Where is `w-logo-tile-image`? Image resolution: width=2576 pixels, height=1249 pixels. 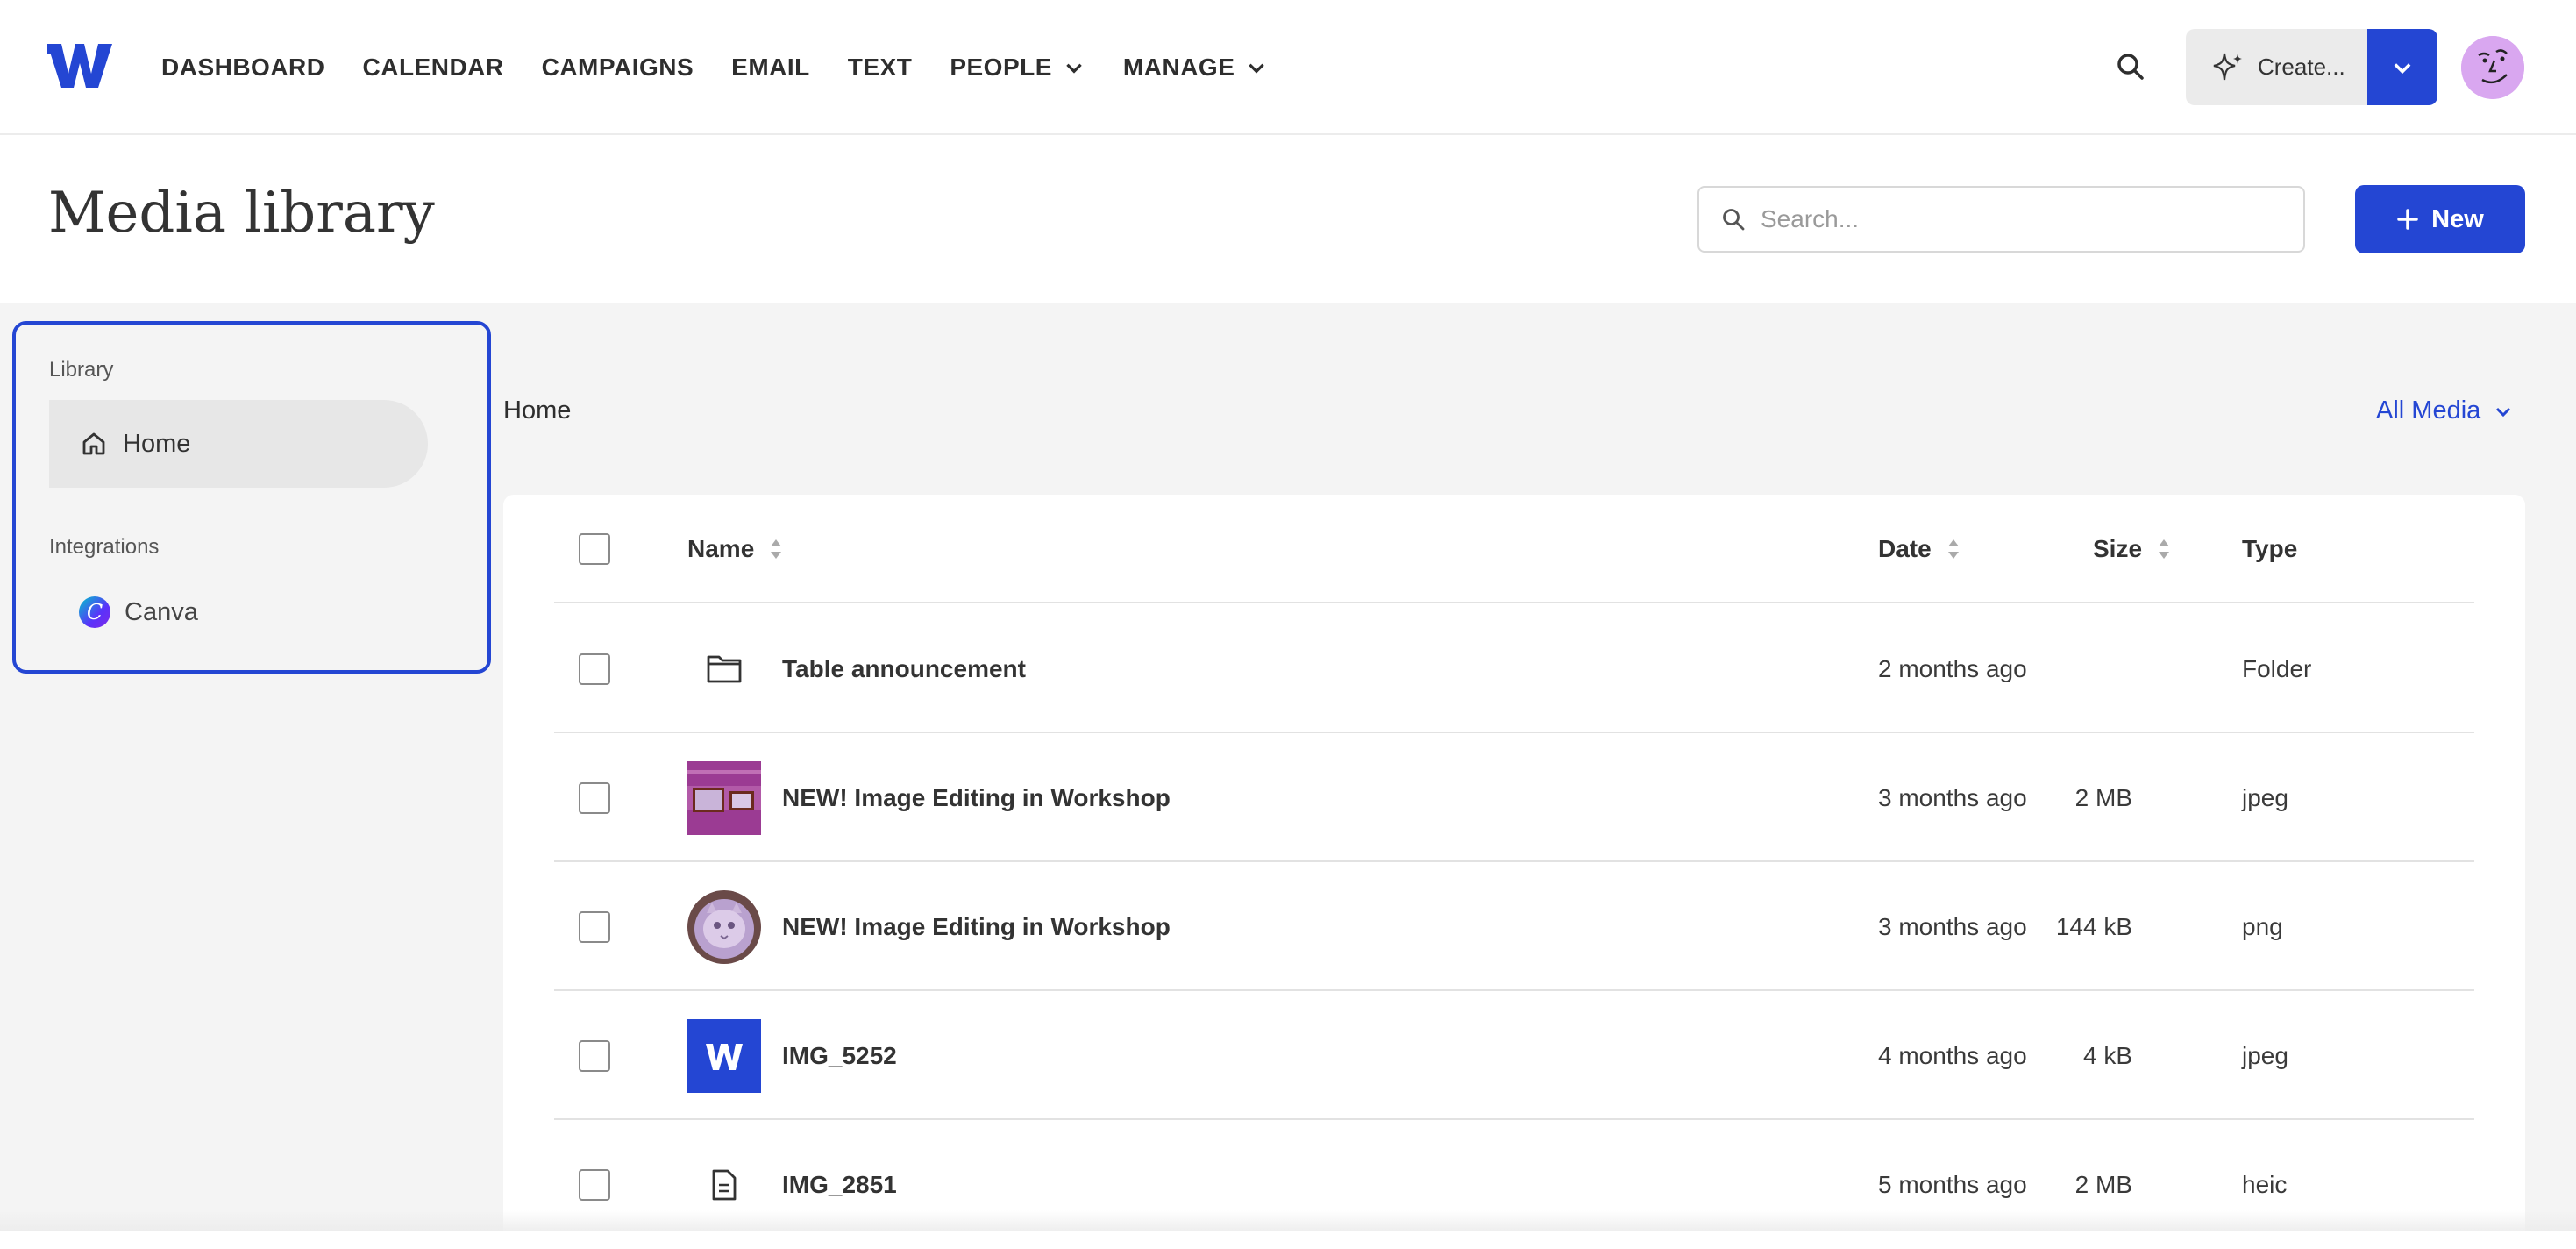 w-logo-tile-image is located at coordinates (724, 1056).